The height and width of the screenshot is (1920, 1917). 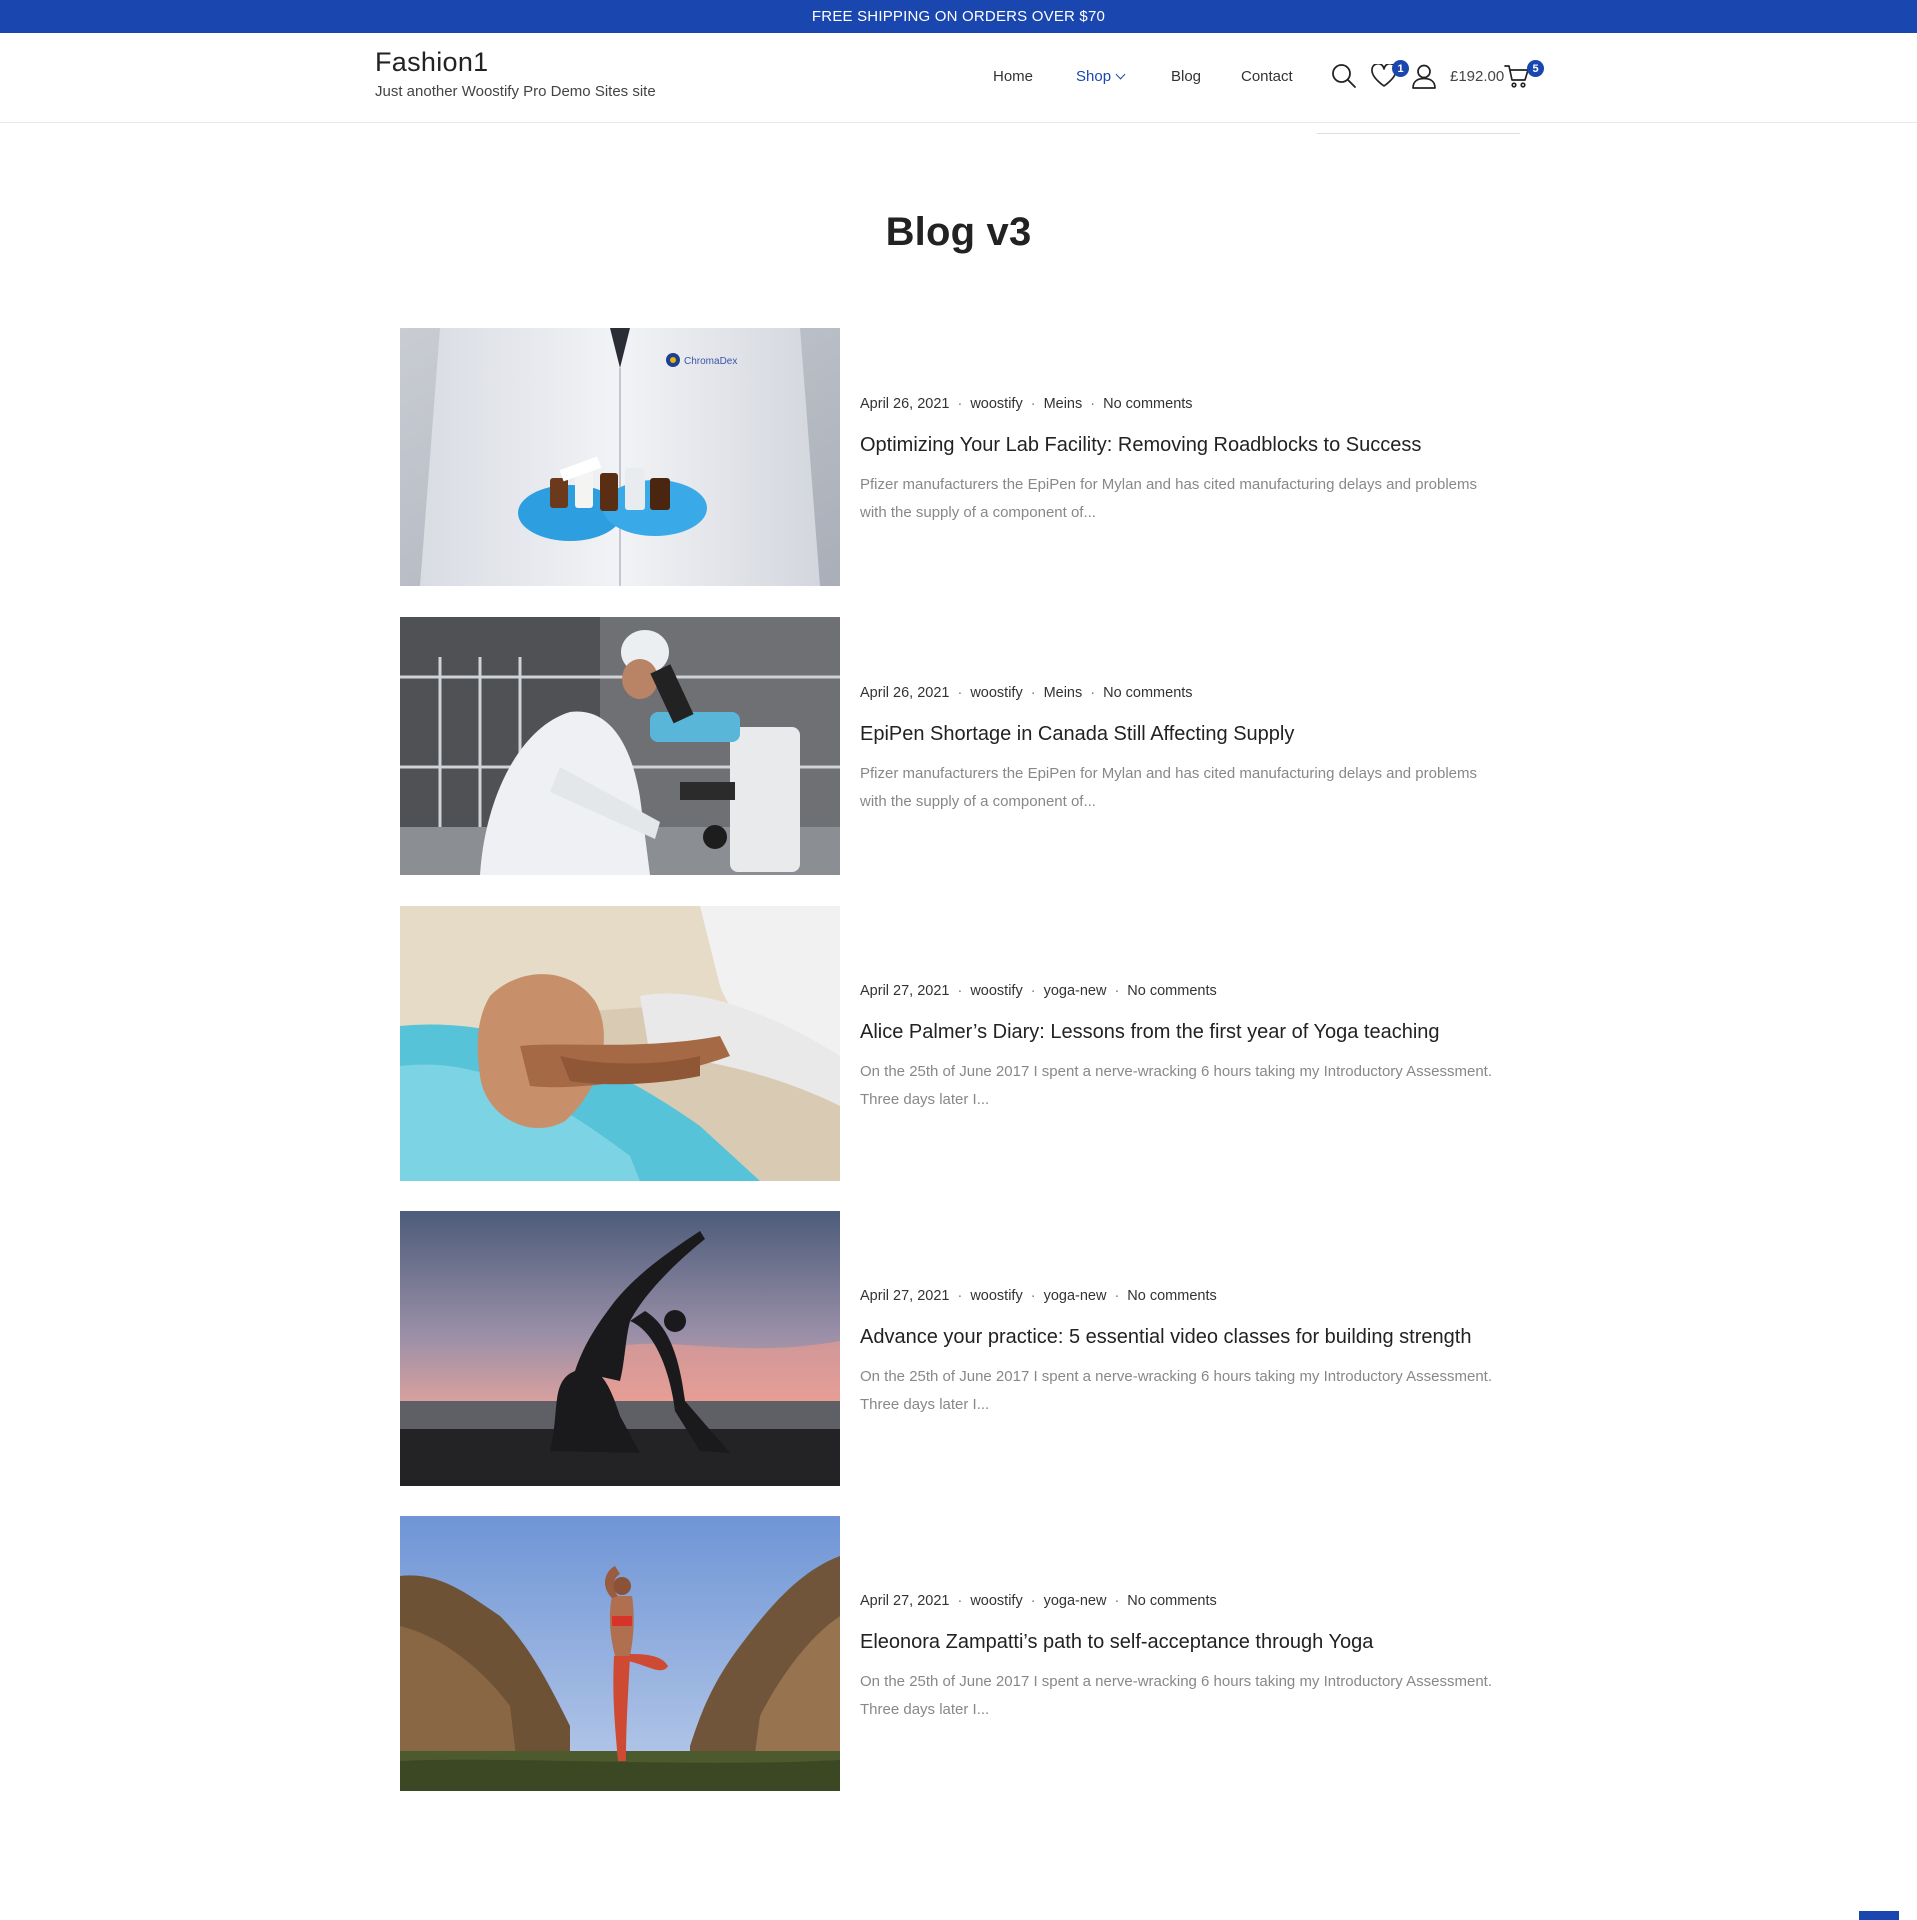 I want to click on announcement-text: FREE SHIPPING ON ORDERS OVER $70, so click(x=958, y=16).